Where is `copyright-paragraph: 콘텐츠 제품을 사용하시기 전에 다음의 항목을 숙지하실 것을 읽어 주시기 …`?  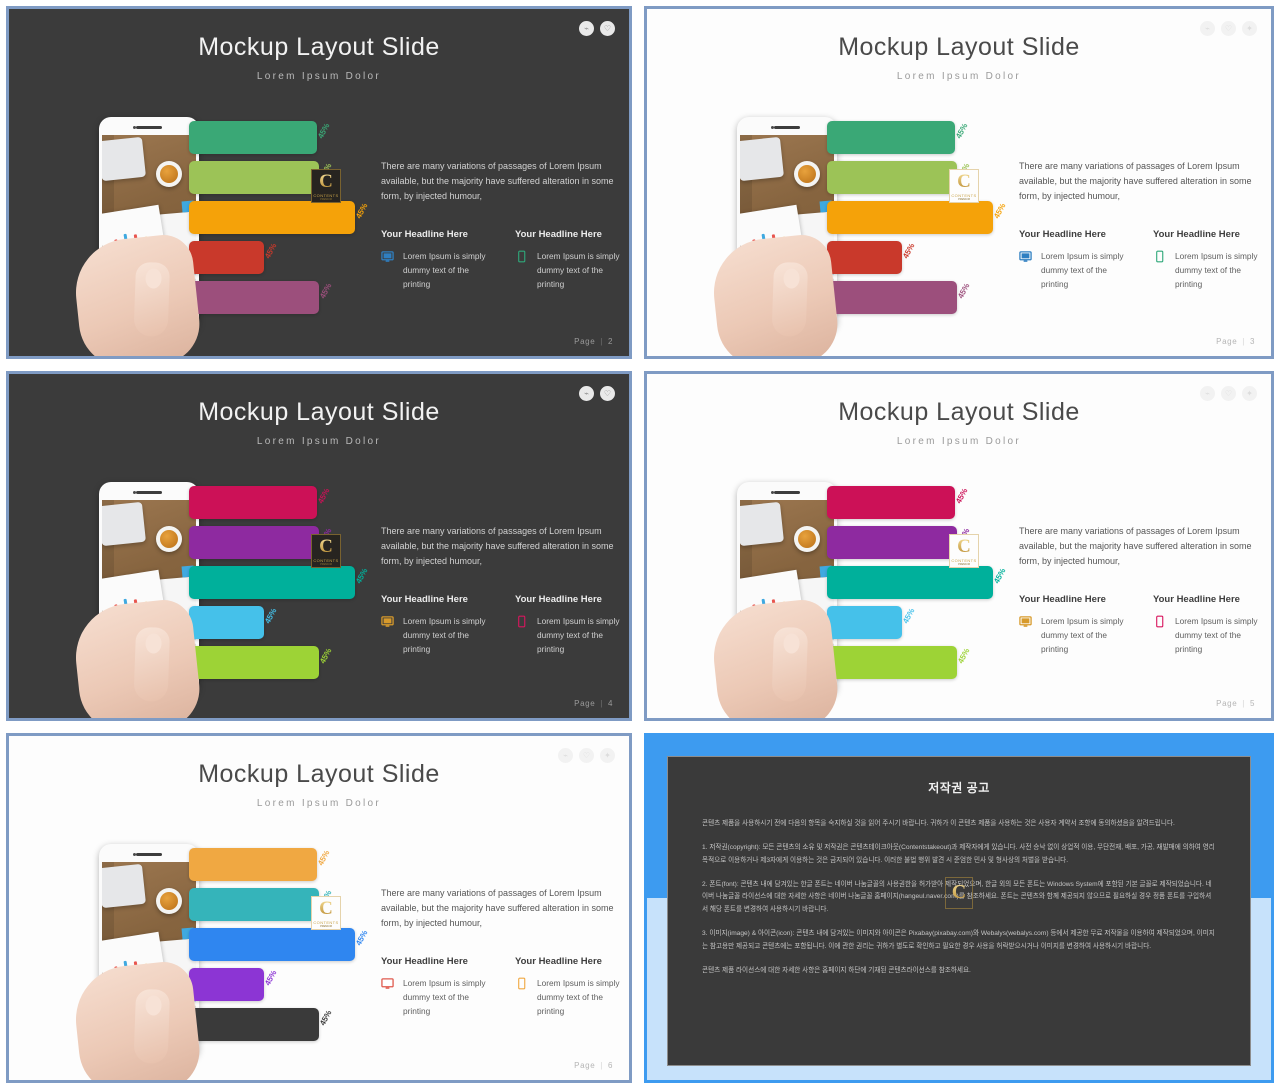 copyright-paragraph: 콘텐츠 제품을 사용하시기 전에 다음의 항목을 숙지하실 것을 읽어 주시기 … is located at coordinates (938, 823).